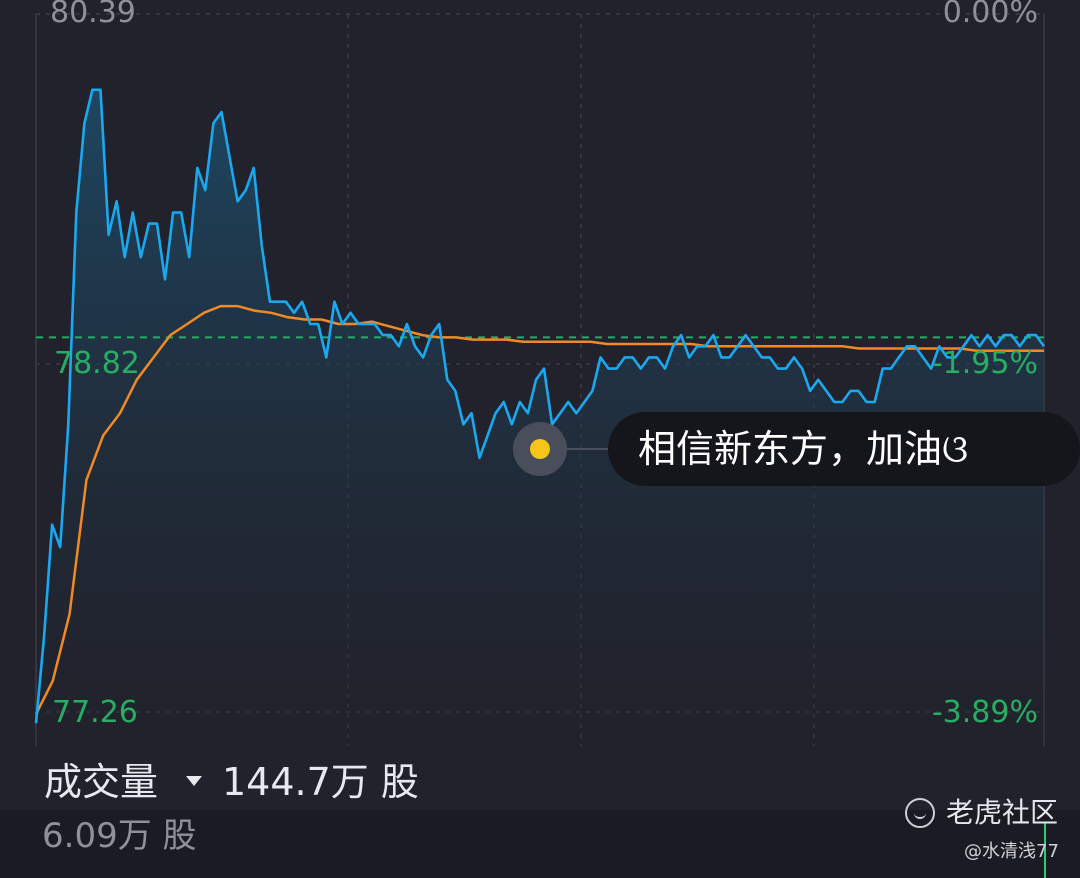  Describe the element at coordinates (97, 363) in the screenshot. I see `price-tick-mid: 78.82` at that location.